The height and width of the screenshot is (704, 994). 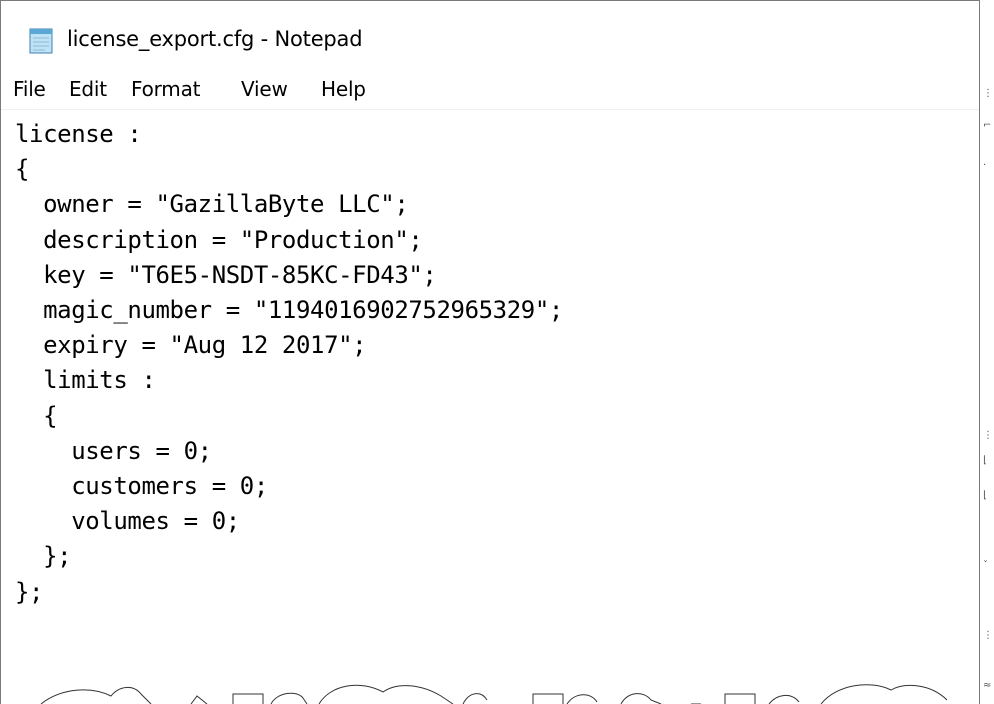 I want to click on background-window-edge, so click(x=987, y=352).